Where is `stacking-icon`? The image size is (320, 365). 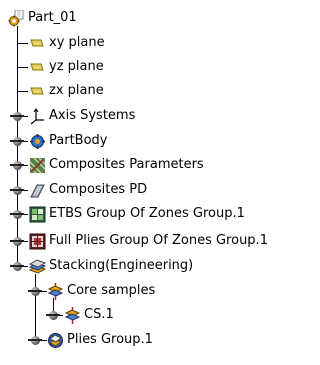 stacking-icon is located at coordinates (37, 266).